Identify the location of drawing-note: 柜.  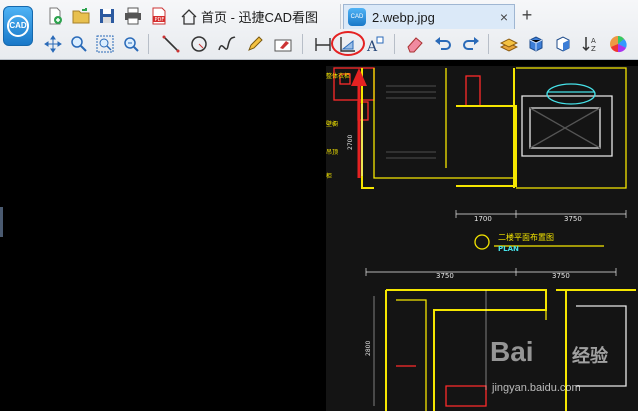
(329, 176).